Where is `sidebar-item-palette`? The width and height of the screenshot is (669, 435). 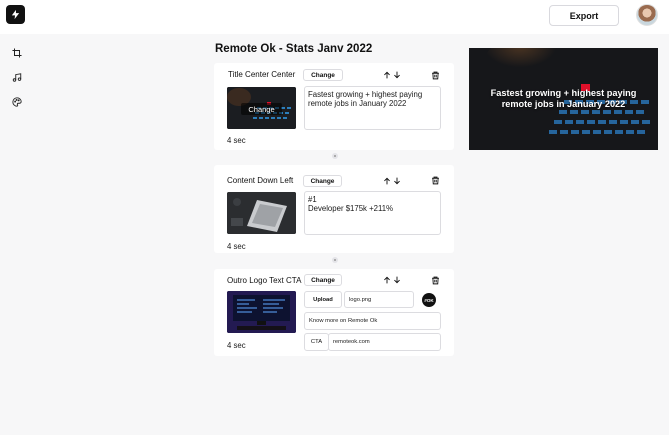
sidebar-item-palette is located at coordinates (16, 101).